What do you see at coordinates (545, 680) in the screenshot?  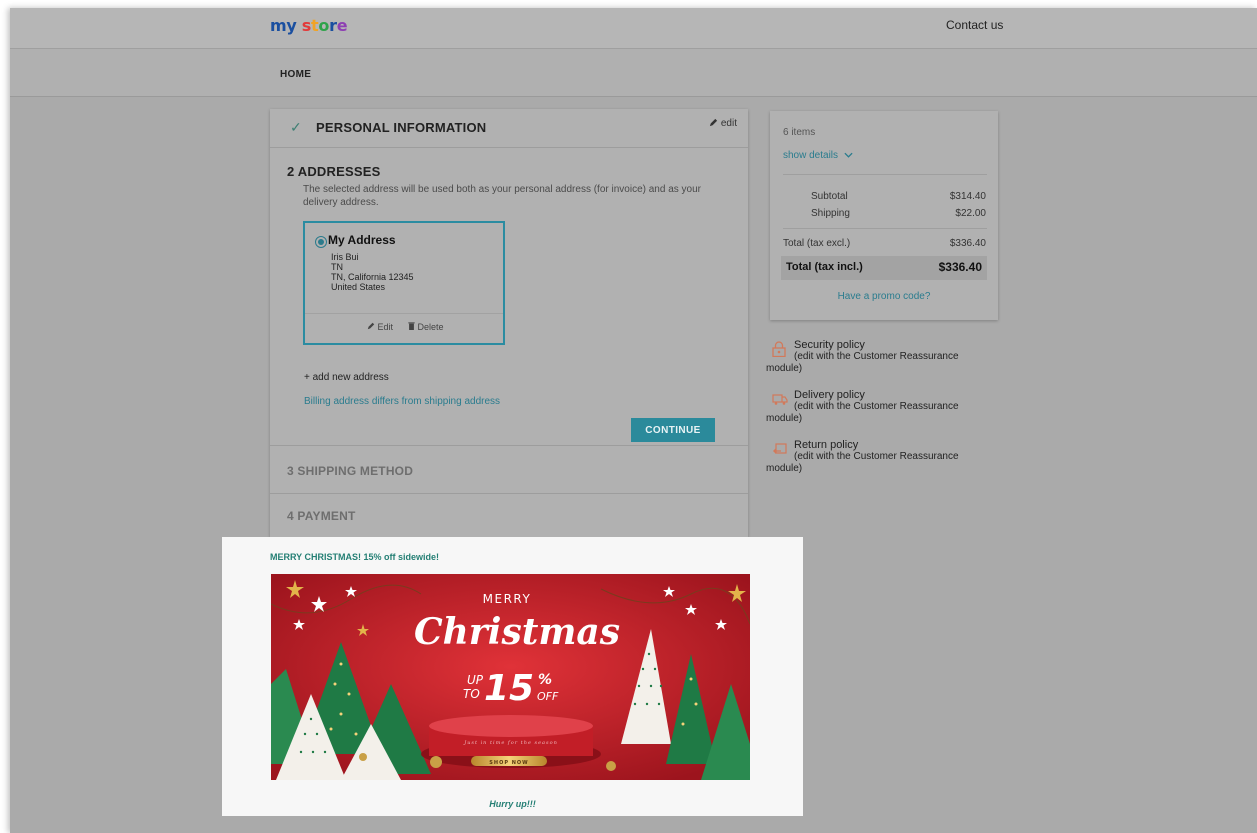 I see `percent-sign: %` at bounding box center [545, 680].